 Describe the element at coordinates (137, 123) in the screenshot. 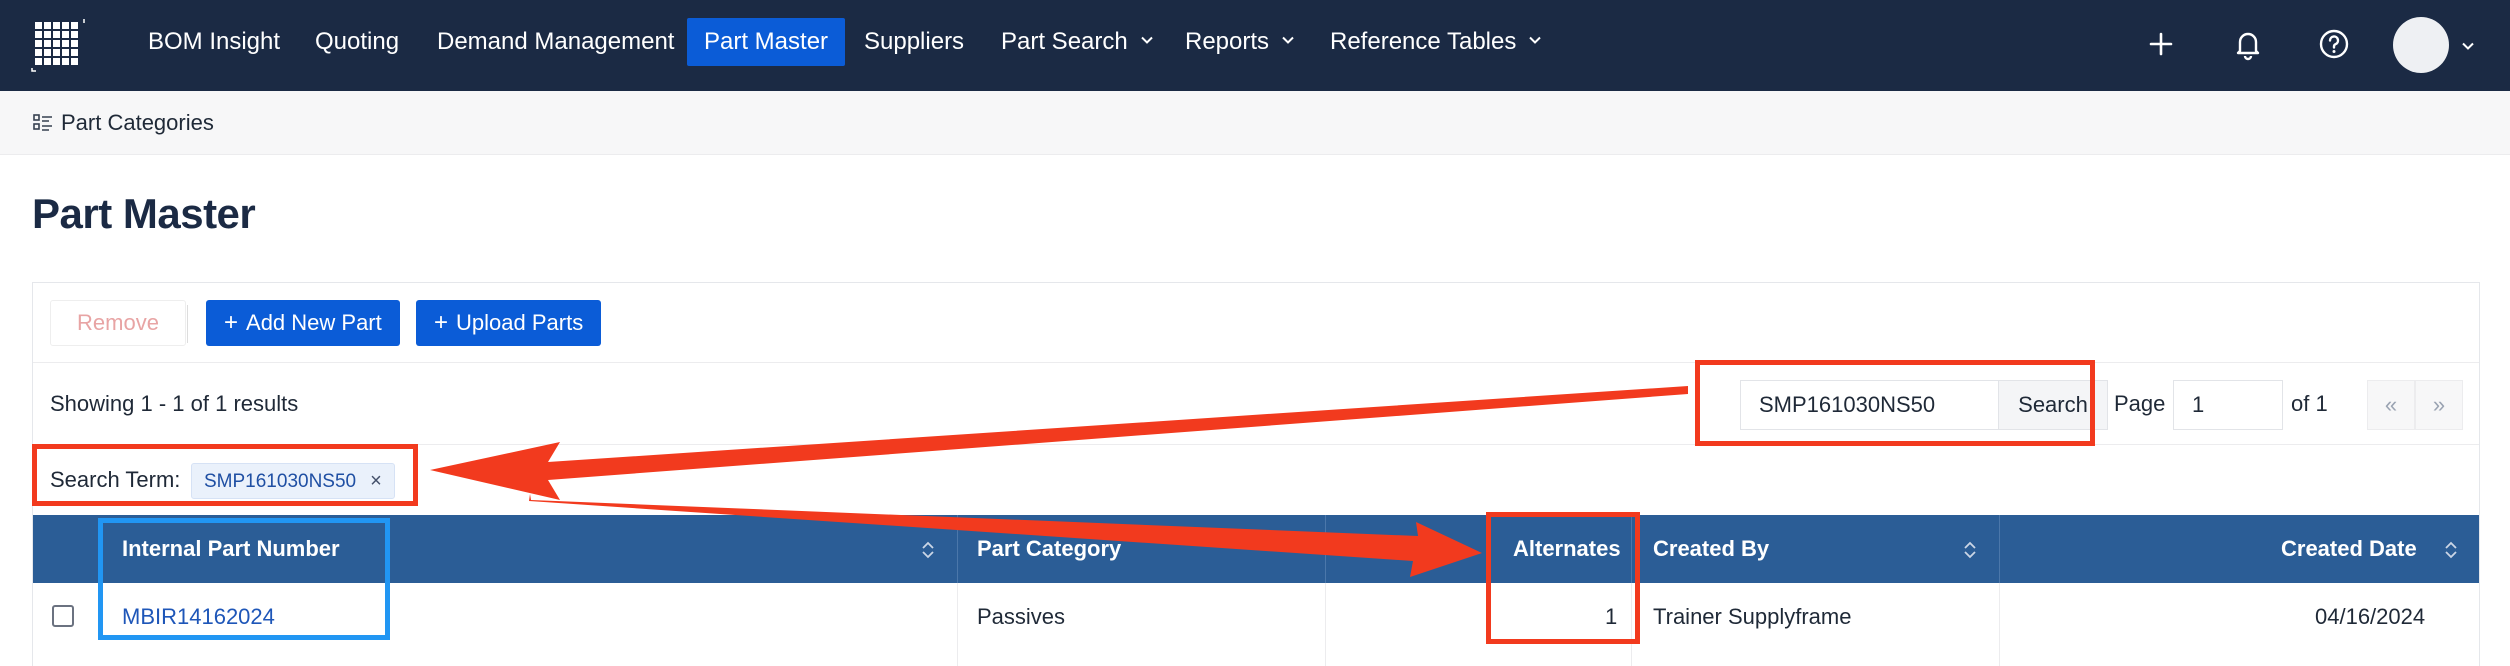

I see `part-categories-link: Part Categories` at that location.